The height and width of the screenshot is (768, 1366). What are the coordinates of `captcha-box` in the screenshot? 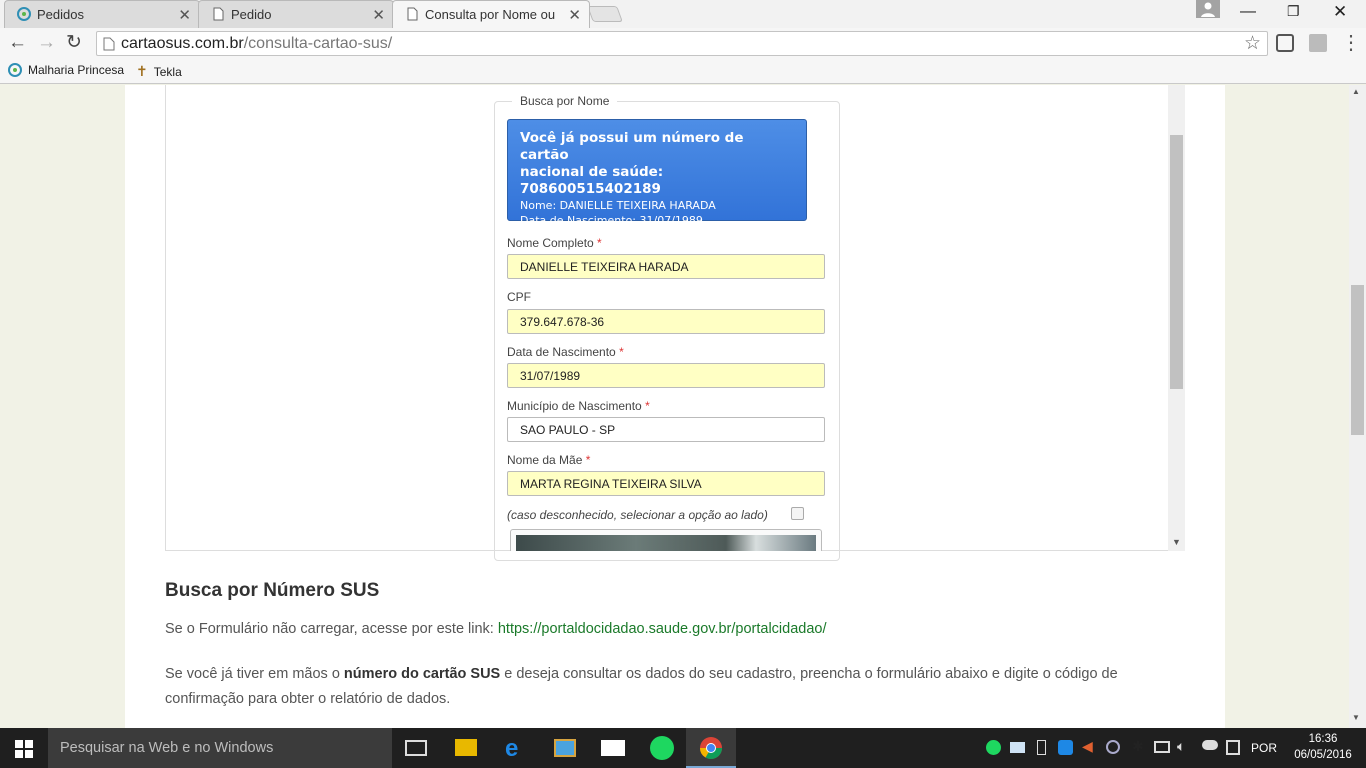 It's located at (666, 540).